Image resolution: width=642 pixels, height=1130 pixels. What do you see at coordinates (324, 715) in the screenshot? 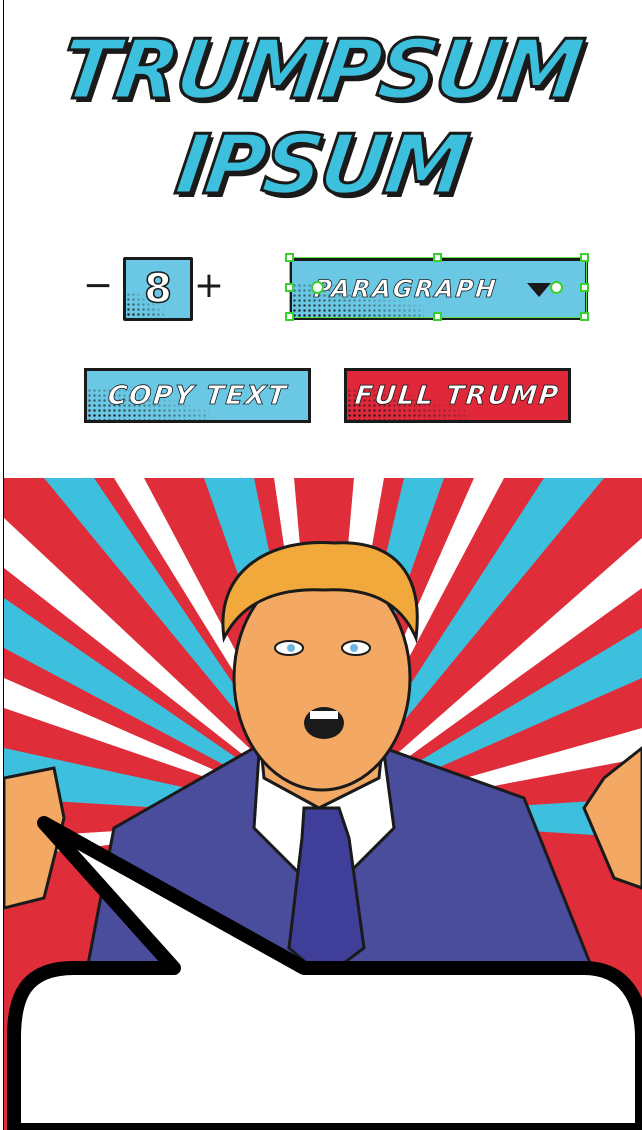
I see `teeth` at bounding box center [324, 715].